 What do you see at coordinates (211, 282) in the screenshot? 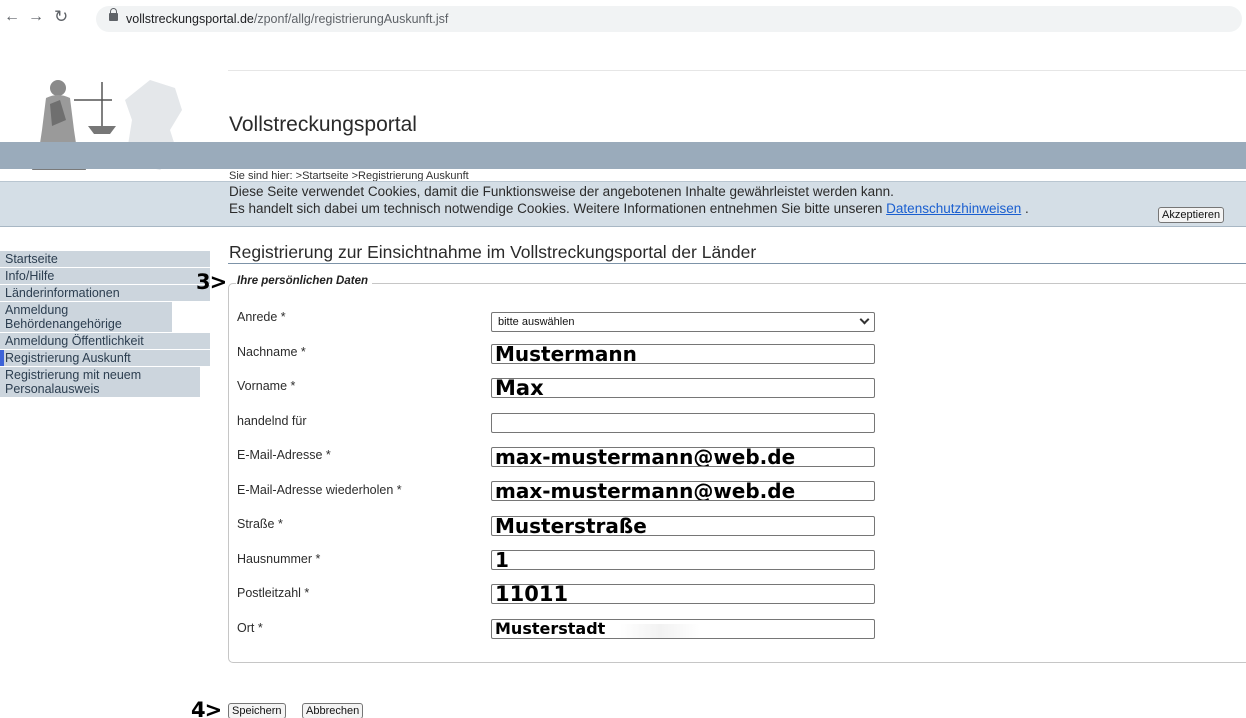
I see `step-marker-3: 3>` at bounding box center [211, 282].